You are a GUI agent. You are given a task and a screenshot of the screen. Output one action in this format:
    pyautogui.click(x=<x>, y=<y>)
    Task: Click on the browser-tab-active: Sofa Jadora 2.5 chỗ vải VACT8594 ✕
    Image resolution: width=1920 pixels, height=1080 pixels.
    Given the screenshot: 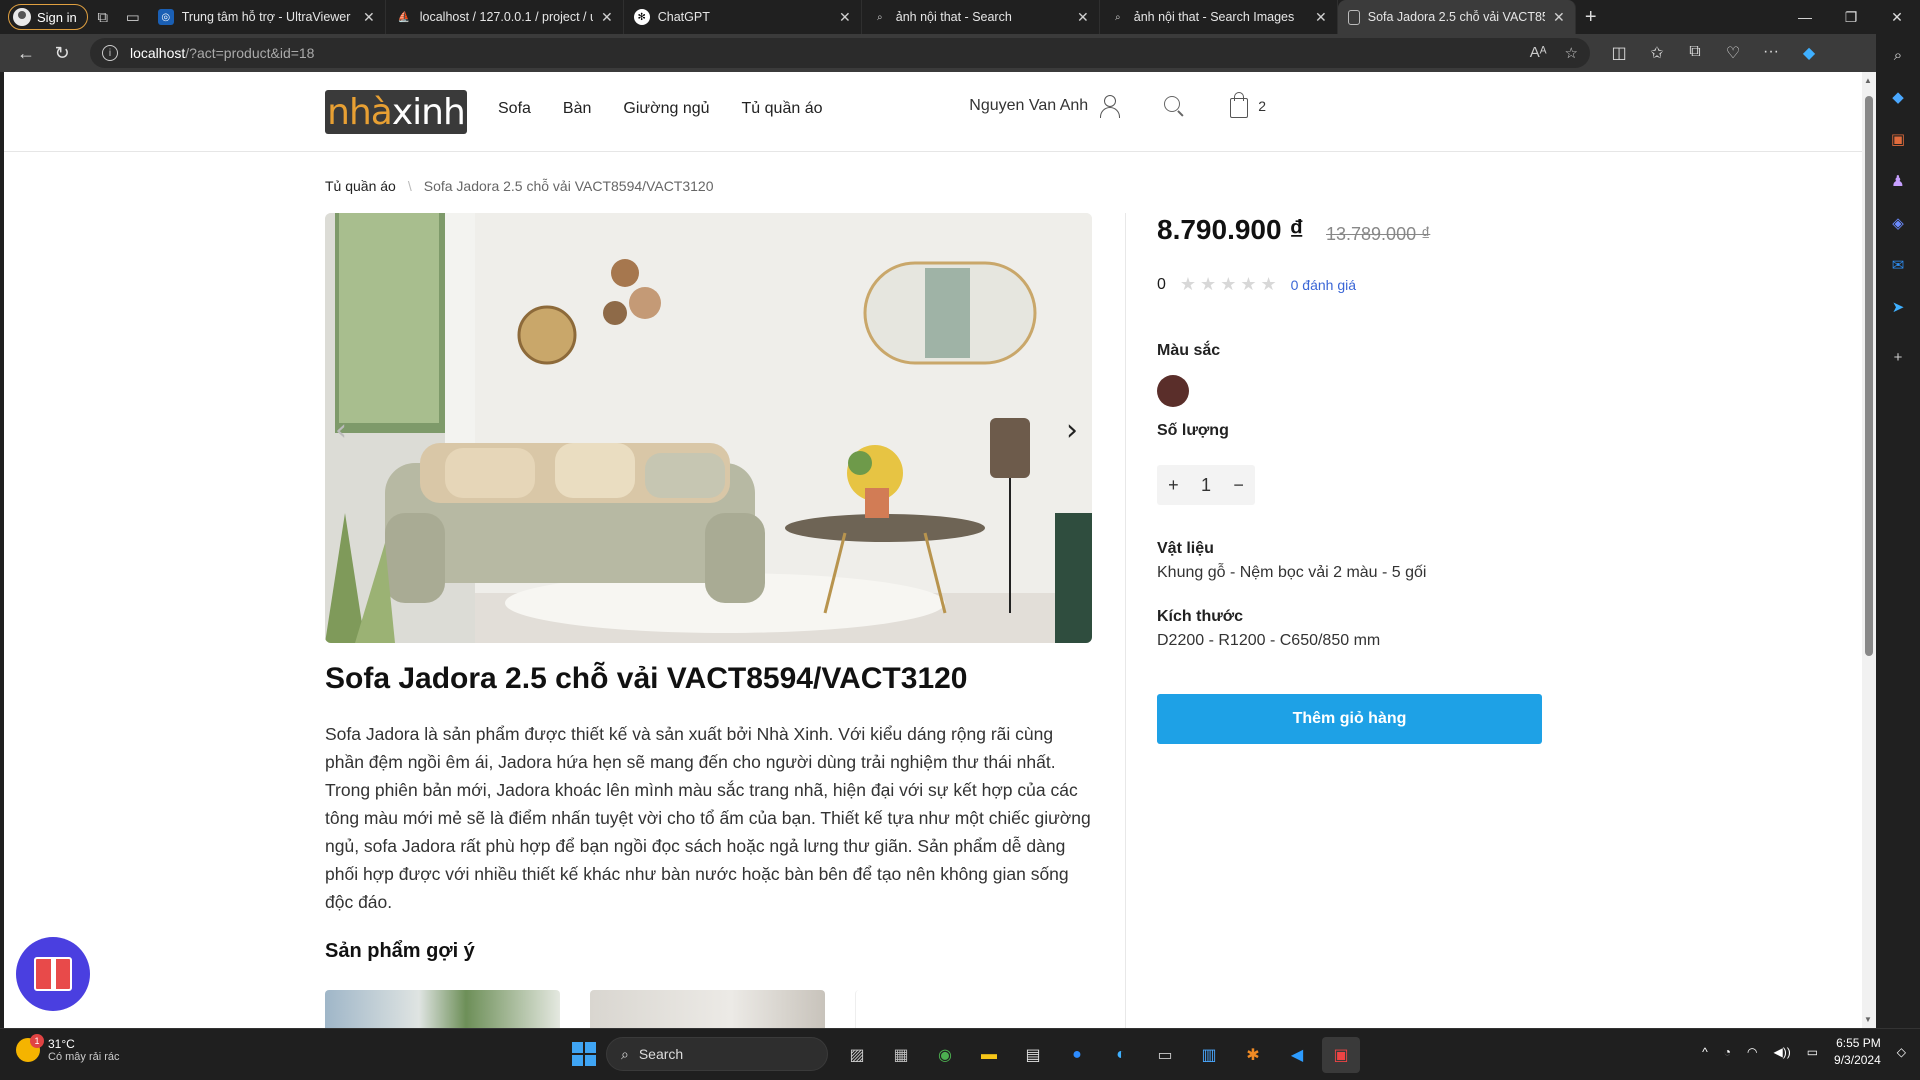 What is the action you would take?
    pyautogui.click(x=1456, y=17)
    